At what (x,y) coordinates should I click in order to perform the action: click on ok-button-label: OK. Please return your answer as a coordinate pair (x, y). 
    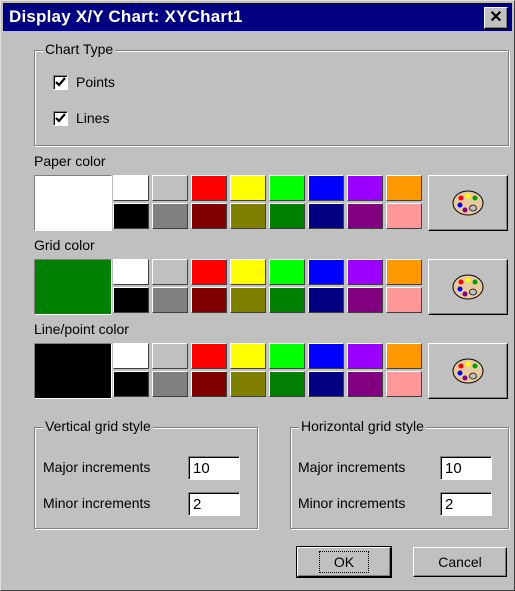
    Looking at the image, I should click on (344, 562).